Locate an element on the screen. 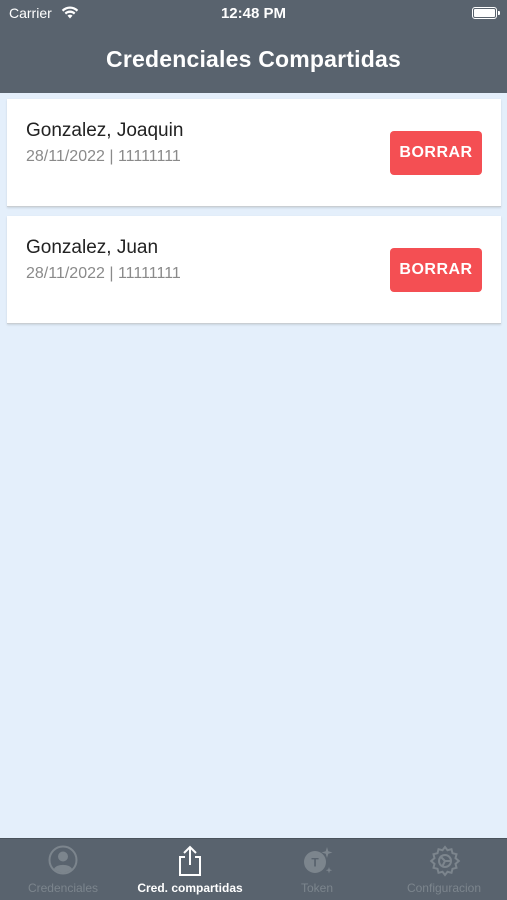 The image size is (507, 900). token-icon: T is located at coordinates (317, 860).